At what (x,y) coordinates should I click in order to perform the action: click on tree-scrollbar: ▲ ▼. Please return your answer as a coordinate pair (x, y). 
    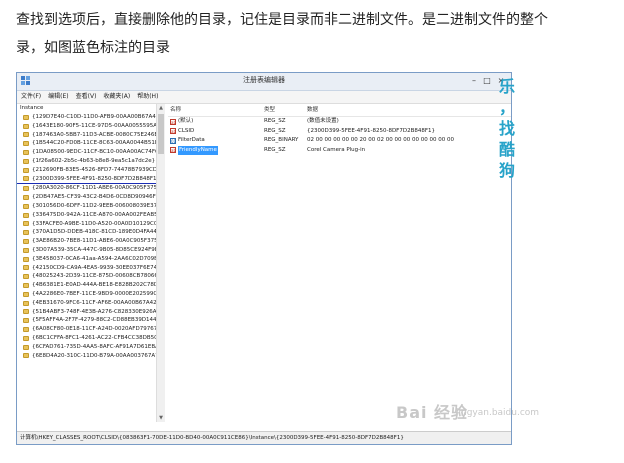
    Looking at the image, I should click on (160, 263).